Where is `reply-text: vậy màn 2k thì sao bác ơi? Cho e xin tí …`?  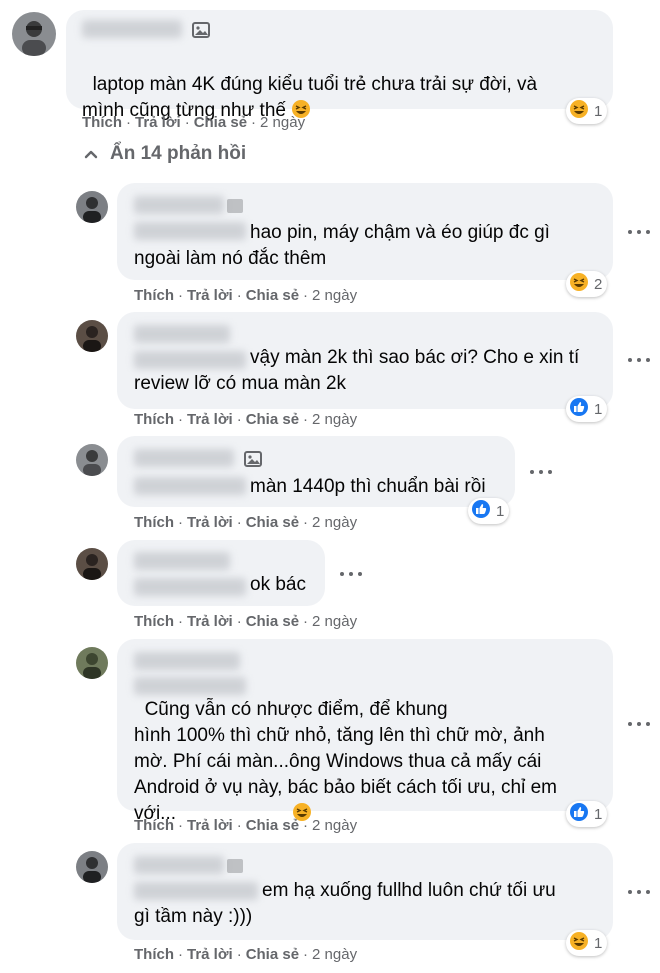
reply-text: vậy màn 2k thì sao bác ơi? Cho e xin tí … is located at coordinates (357, 370).